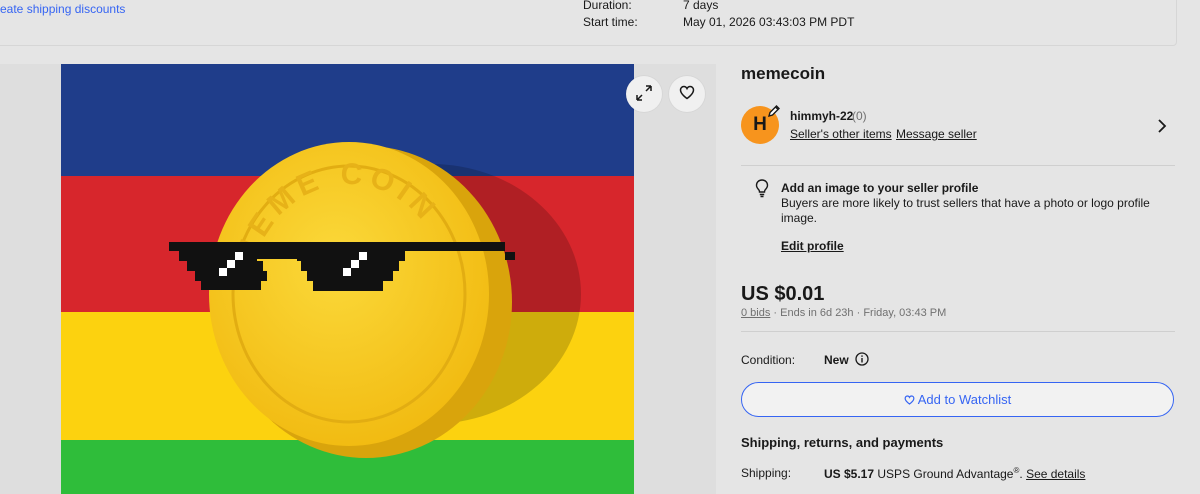  I want to click on shipping-service: USPS Ground Advantage, so click(945, 474).